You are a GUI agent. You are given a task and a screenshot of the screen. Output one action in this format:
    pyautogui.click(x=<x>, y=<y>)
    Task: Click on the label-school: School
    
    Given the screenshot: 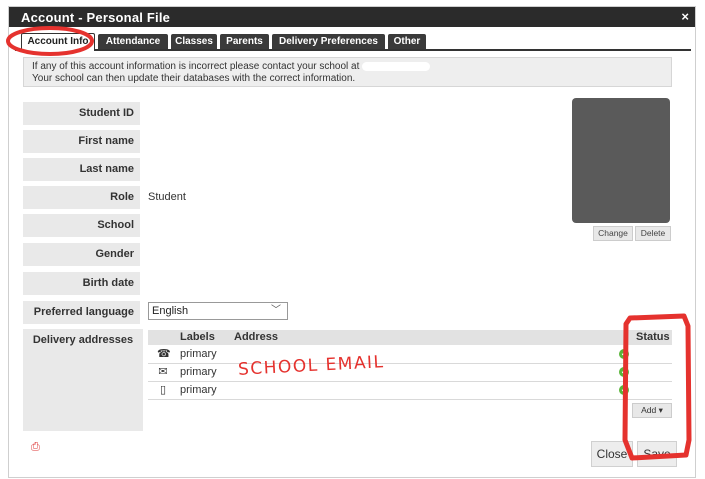 What is the action you would take?
    pyautogui.click(x=81, y=225)
    